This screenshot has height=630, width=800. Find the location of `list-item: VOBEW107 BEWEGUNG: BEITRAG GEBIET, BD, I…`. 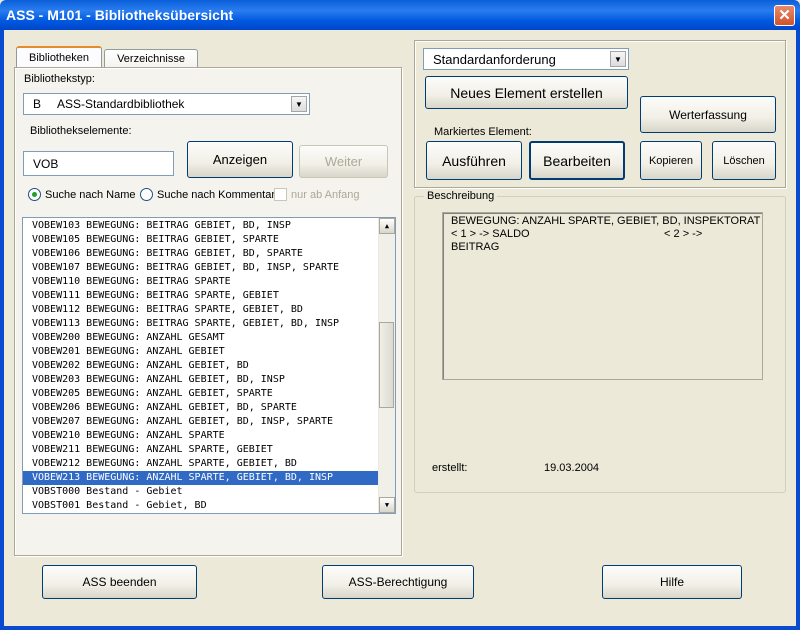

list-item: VOBEW107 BEWEGUNG: BEITRAG GEBIET, BD, I… is located at coordinates (200, 268).